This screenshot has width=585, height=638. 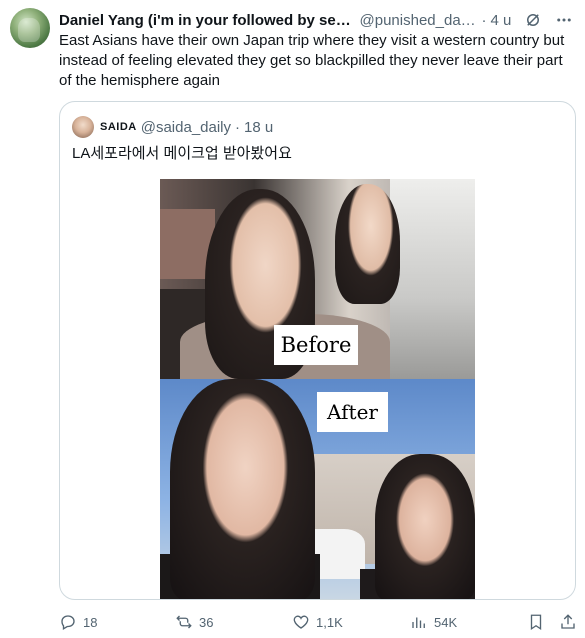 I want to click on bookmark-button, so click(x=536, y=622).